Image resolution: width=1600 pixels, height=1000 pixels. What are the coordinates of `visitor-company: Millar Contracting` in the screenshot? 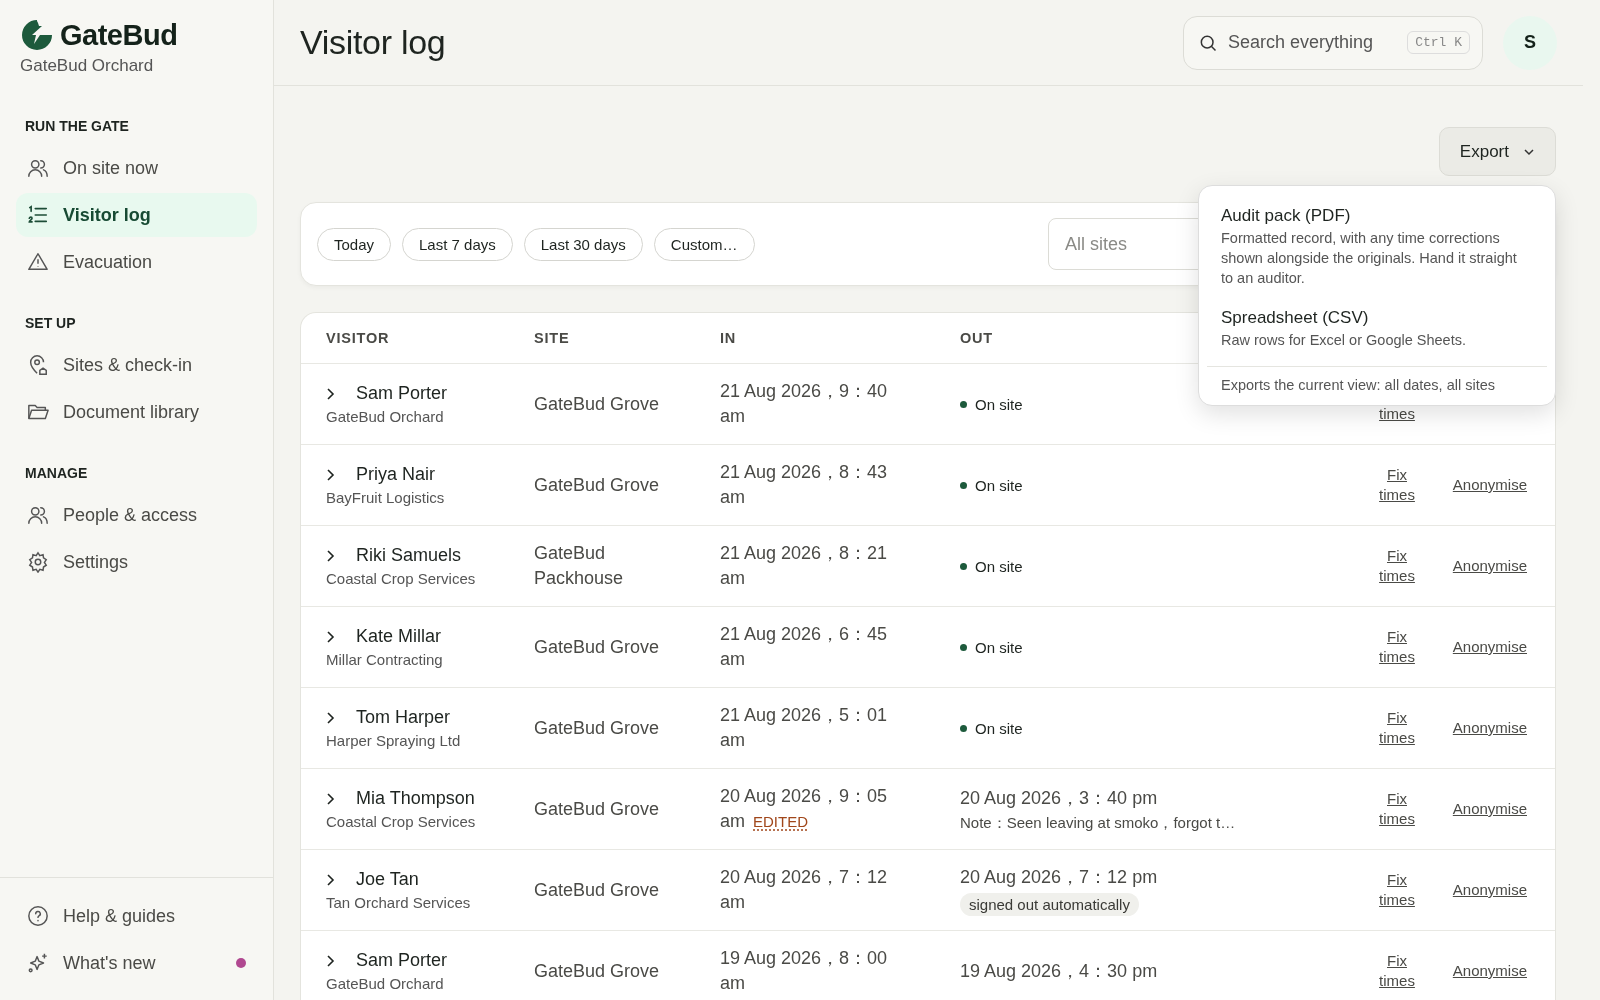 It's located at (385, 659).